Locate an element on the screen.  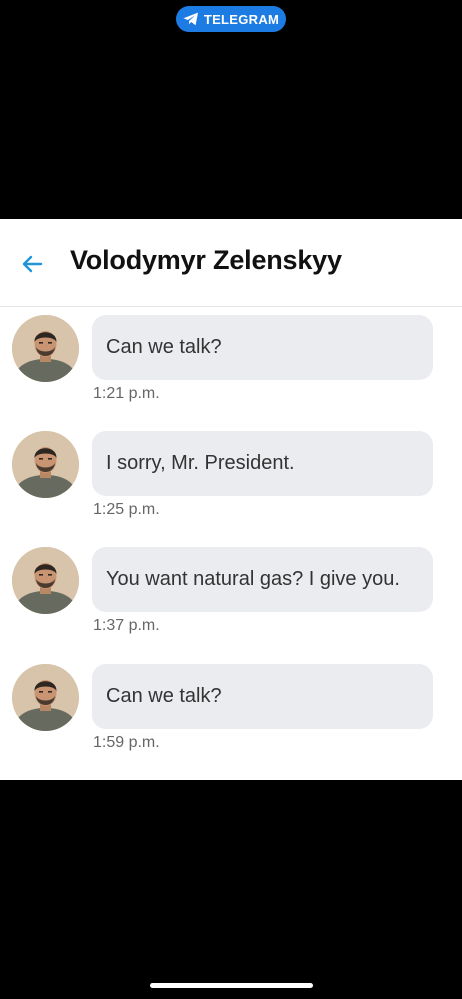
message-bubble: You want natural gas? I give you. is located at coordinates (262, 579).